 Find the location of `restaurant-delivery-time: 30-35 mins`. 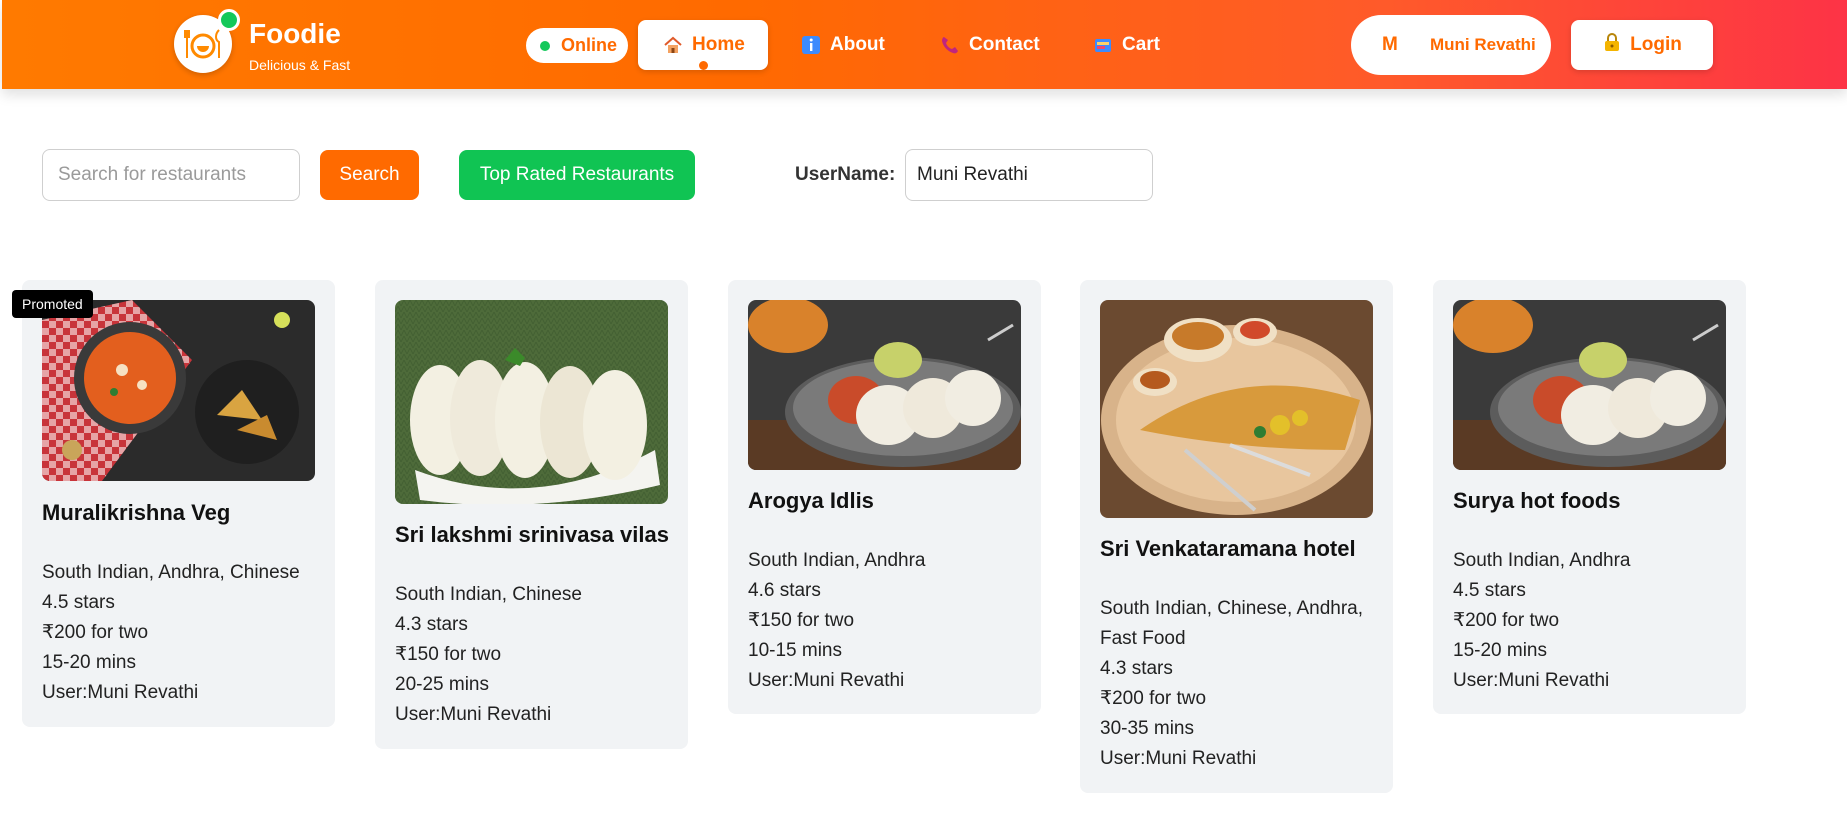

restaurant-delivery-time: 30-35 mins is located at coordinates (1147, 728).